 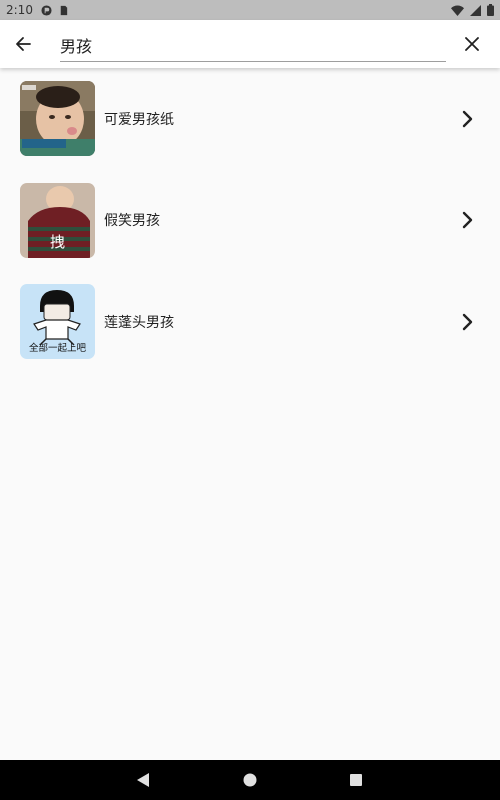 I want to click on thumbnail-image: 拽, so click(x=57, y=220).